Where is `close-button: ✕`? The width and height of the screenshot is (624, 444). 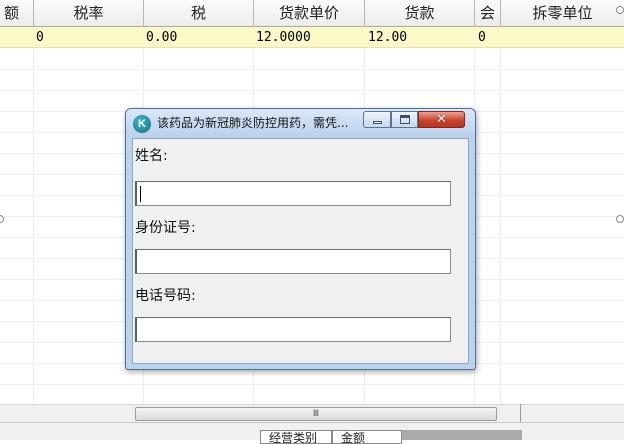 close-button: ✕ is located at coordinates (441, 119).